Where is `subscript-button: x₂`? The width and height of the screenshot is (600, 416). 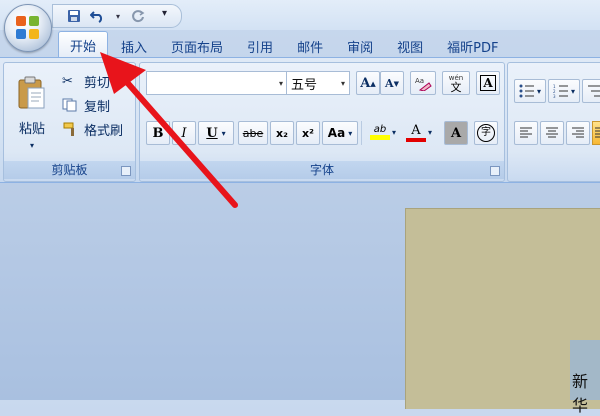
subscript-button: x₂ is located at coordinates (282, 133).